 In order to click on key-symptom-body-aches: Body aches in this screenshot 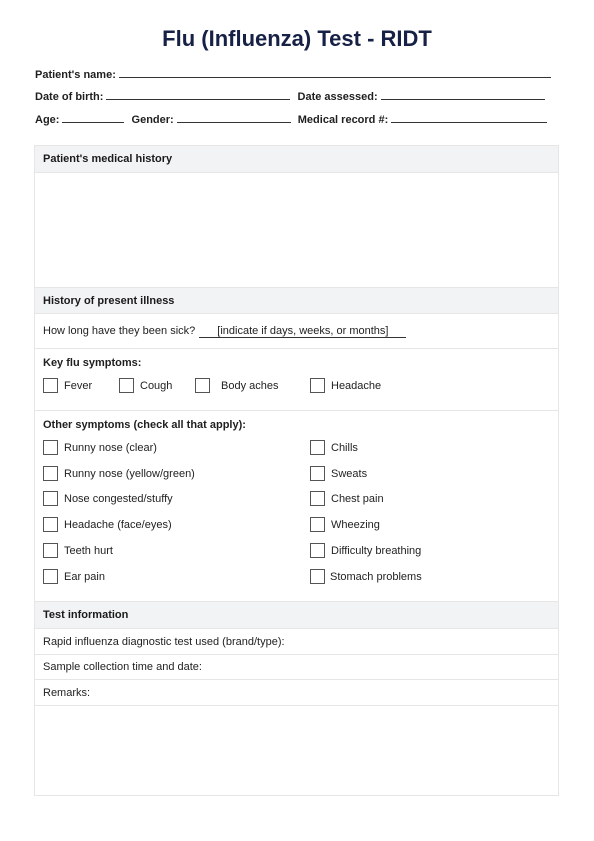, I will do `click(236, 385)`.